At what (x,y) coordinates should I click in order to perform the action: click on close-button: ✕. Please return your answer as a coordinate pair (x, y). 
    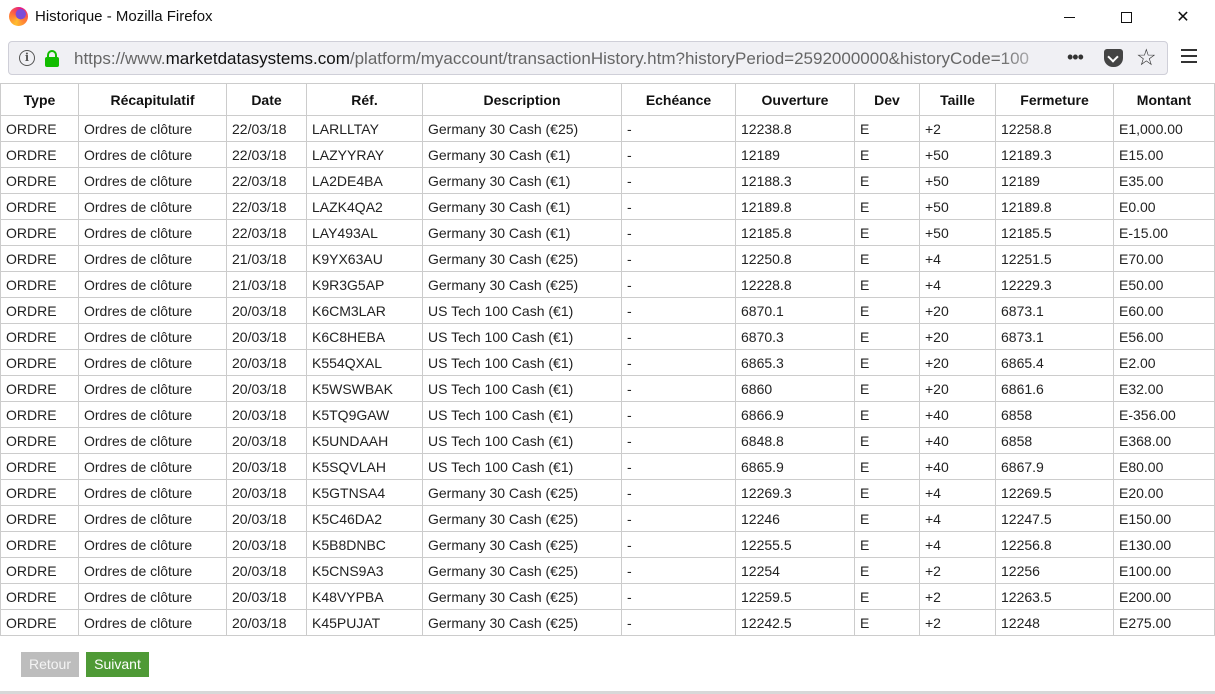
    Looking at the image, I should click on (1183, 17).